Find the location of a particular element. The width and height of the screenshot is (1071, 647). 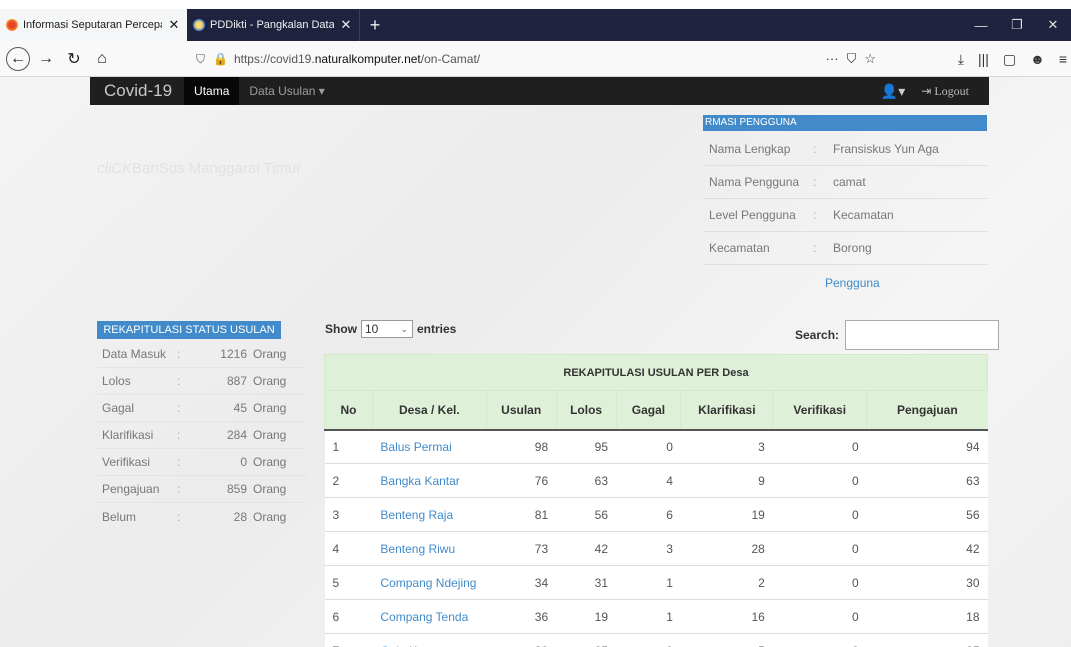

page-actions-icon: ··· is located at coordinates (832, 59).